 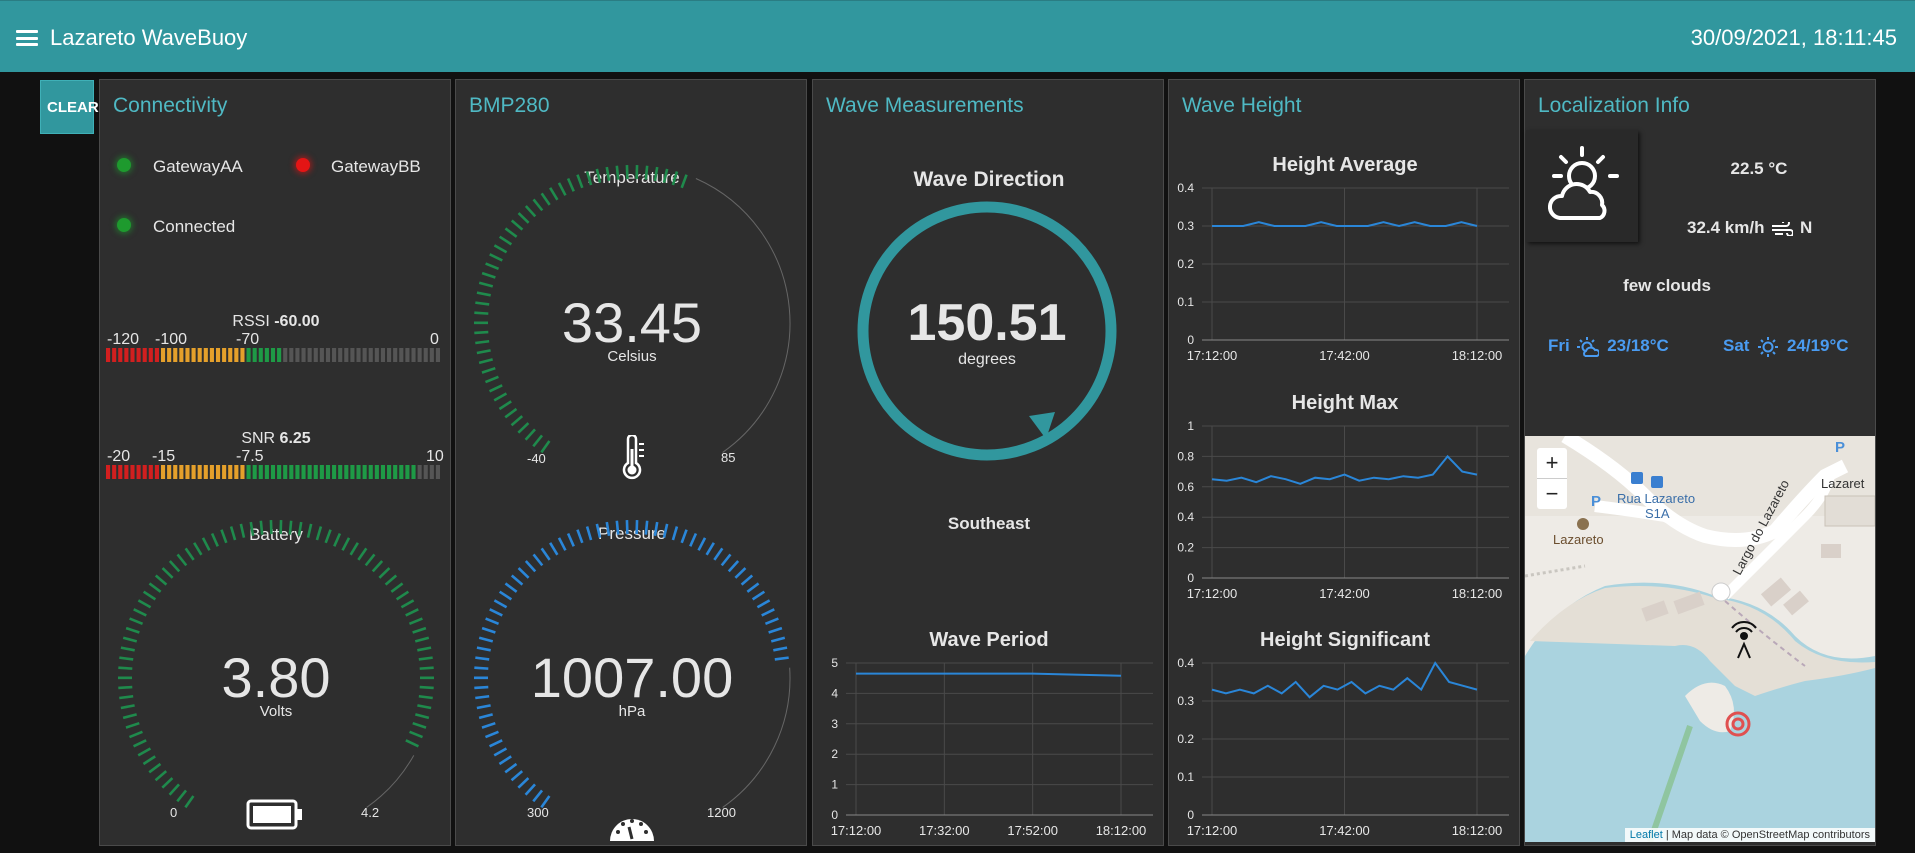 I want to click on y-tick-label: 4, so click(x=834, y=693).